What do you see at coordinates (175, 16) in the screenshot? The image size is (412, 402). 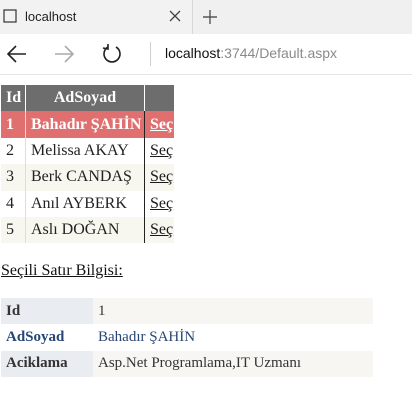 I see `close-icon` at bounding box center [175, 16].